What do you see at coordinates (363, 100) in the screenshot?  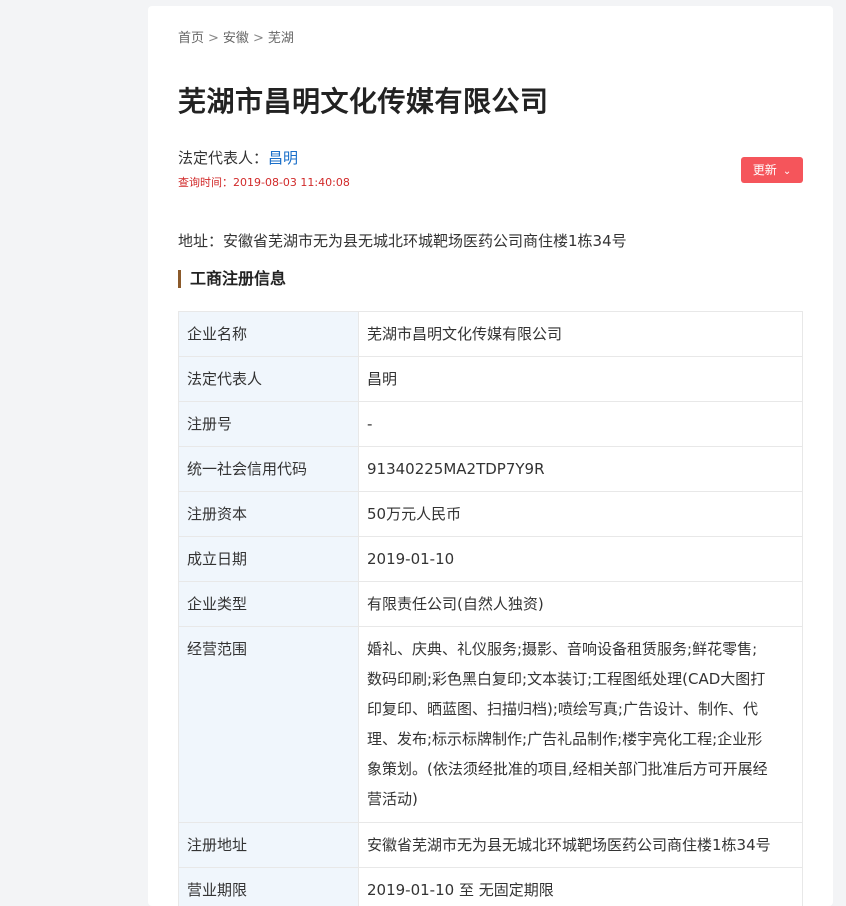 I see `company-title: 芜湖市昌明文化传媒有限公司` at bounding box center [363, 100].